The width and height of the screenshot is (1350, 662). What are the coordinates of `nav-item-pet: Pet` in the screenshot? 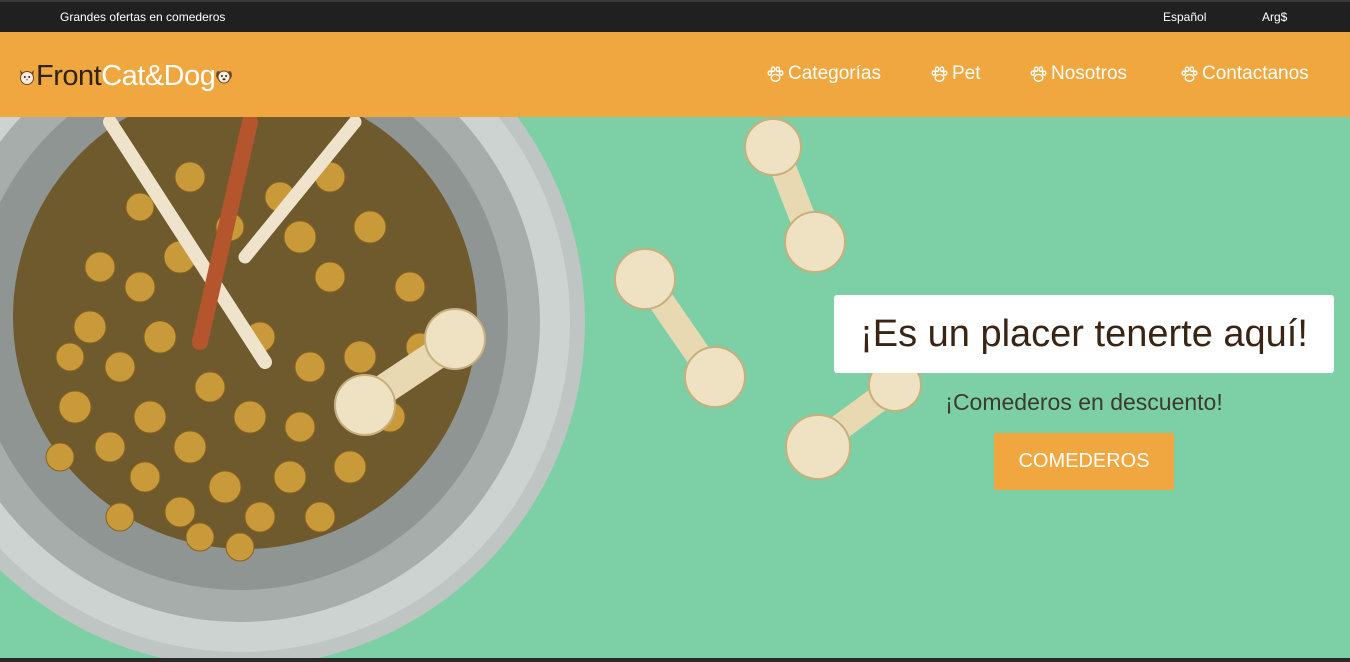 It's located at (955, 74).